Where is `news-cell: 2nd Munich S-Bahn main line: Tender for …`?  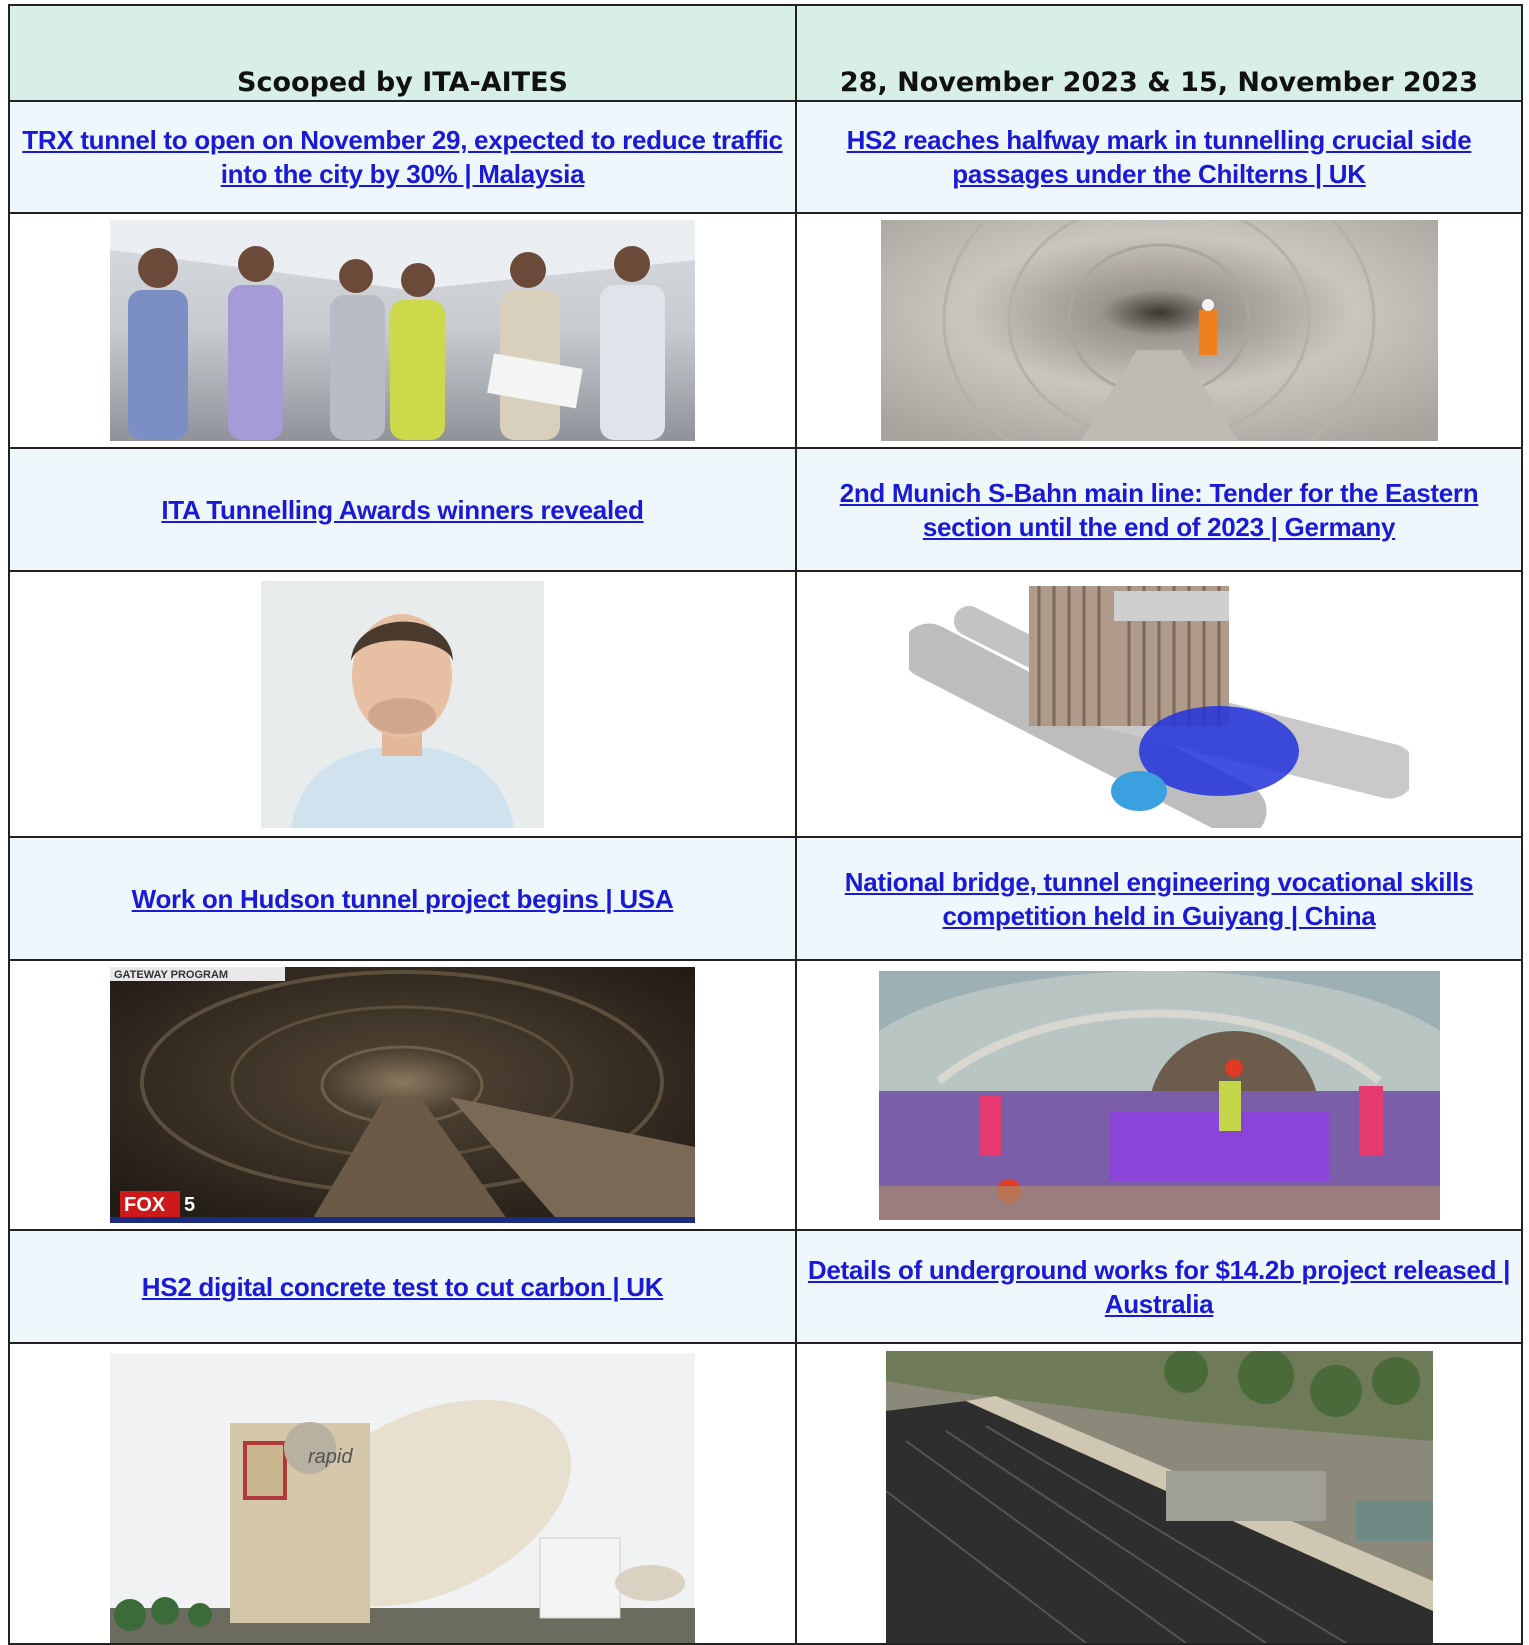
news-cell: 2nd Munich S-Bahn main line: Tender for … is located at coordinates (1159, 509).